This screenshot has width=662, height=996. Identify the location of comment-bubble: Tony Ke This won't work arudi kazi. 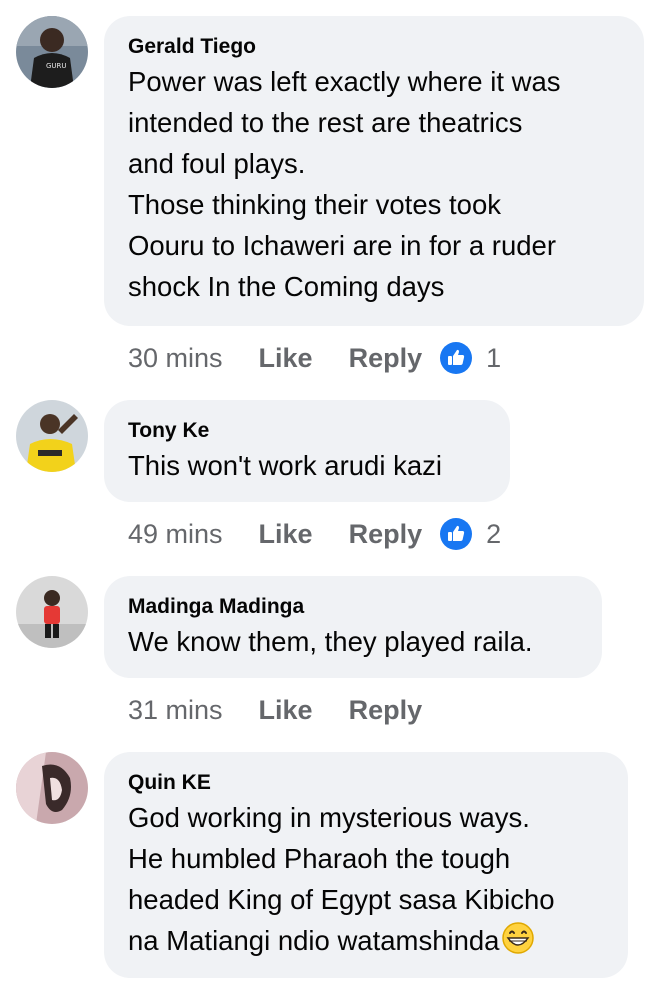
(307, 451).